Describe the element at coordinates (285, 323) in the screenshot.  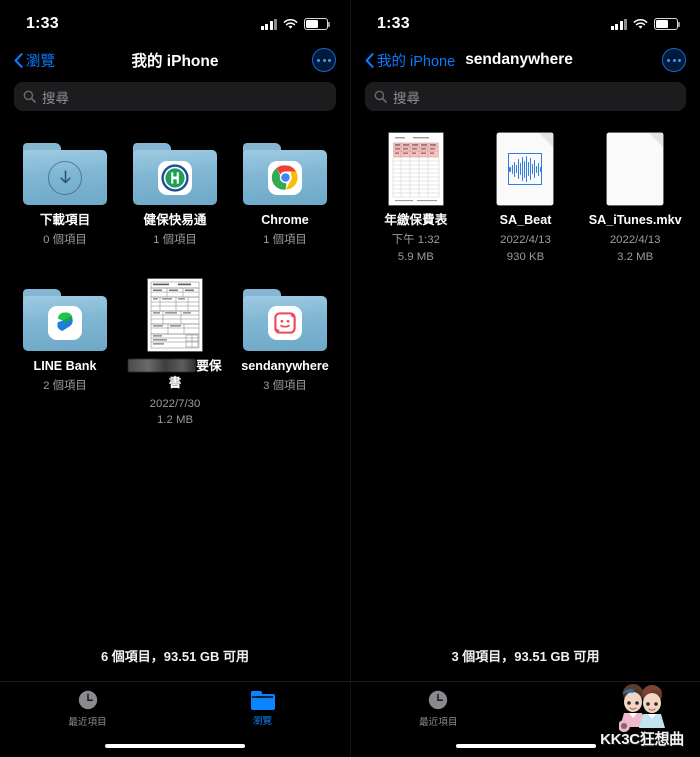
I see `send-anywhere-app-icon` at that location.